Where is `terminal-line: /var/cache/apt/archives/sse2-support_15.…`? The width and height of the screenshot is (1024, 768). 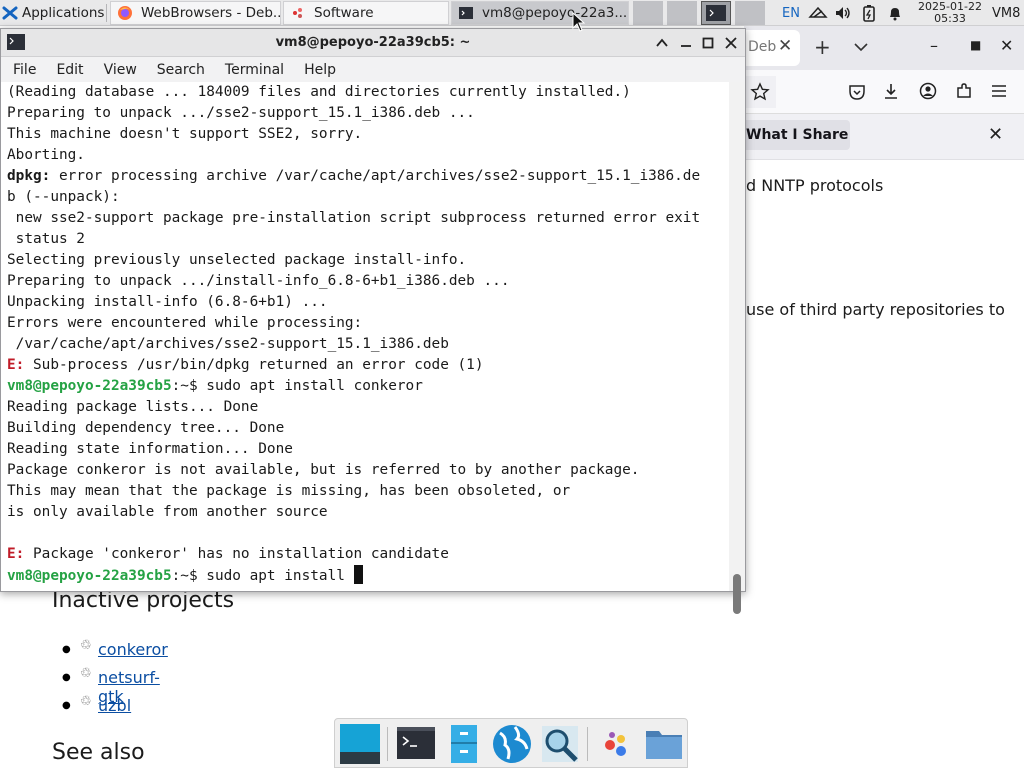 terminal-line: /var/cache/apt/archives/sse2-support_15.… is located at coordinates (228, 344).